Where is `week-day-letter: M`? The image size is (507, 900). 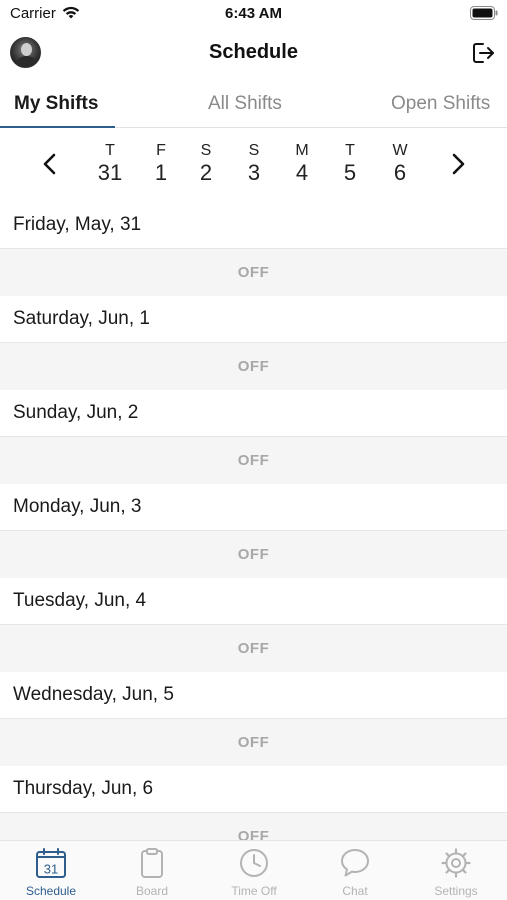
week-day-letter: M is located at coordinates (302, 150).